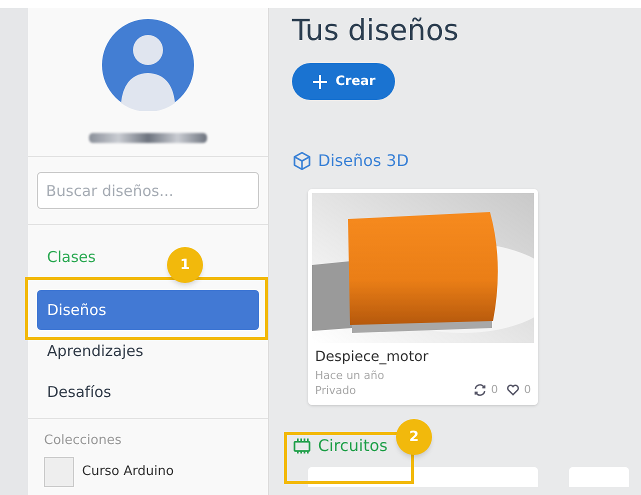 The height and width of the screenshot is (495, 641). I want to click on avatar-icon, so click(148, 65).